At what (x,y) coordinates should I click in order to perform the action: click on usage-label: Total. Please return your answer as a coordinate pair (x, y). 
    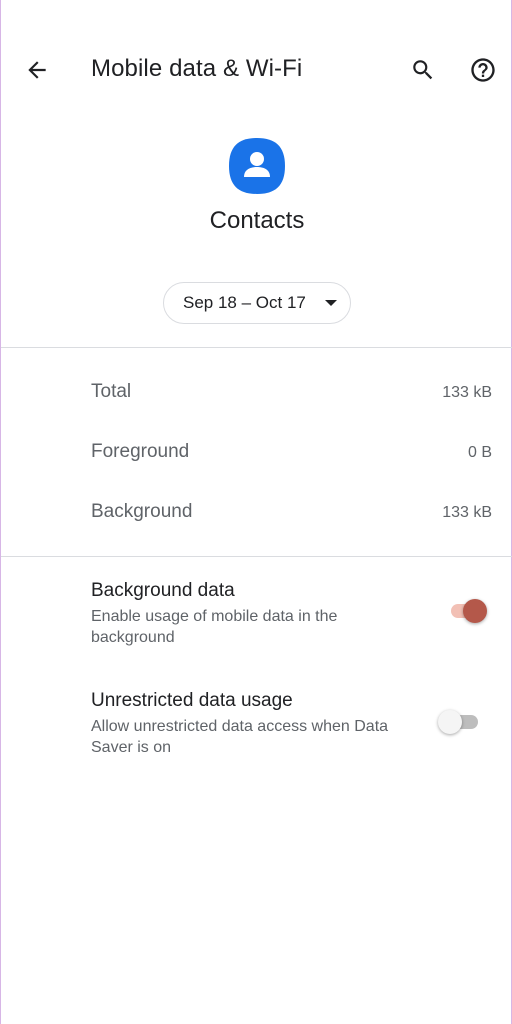
    Looking at the image, I should click on (111, 391).